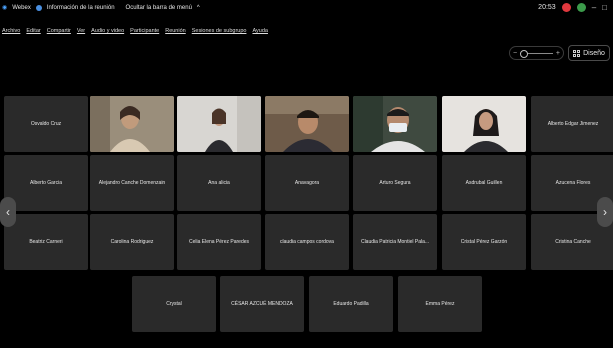 The width and height of the screenshot is (613, 348). What do you see at coordinates (144, 31) in the screenshot?
I see `menu-participante: Participante` at bounding box center [144, 31].